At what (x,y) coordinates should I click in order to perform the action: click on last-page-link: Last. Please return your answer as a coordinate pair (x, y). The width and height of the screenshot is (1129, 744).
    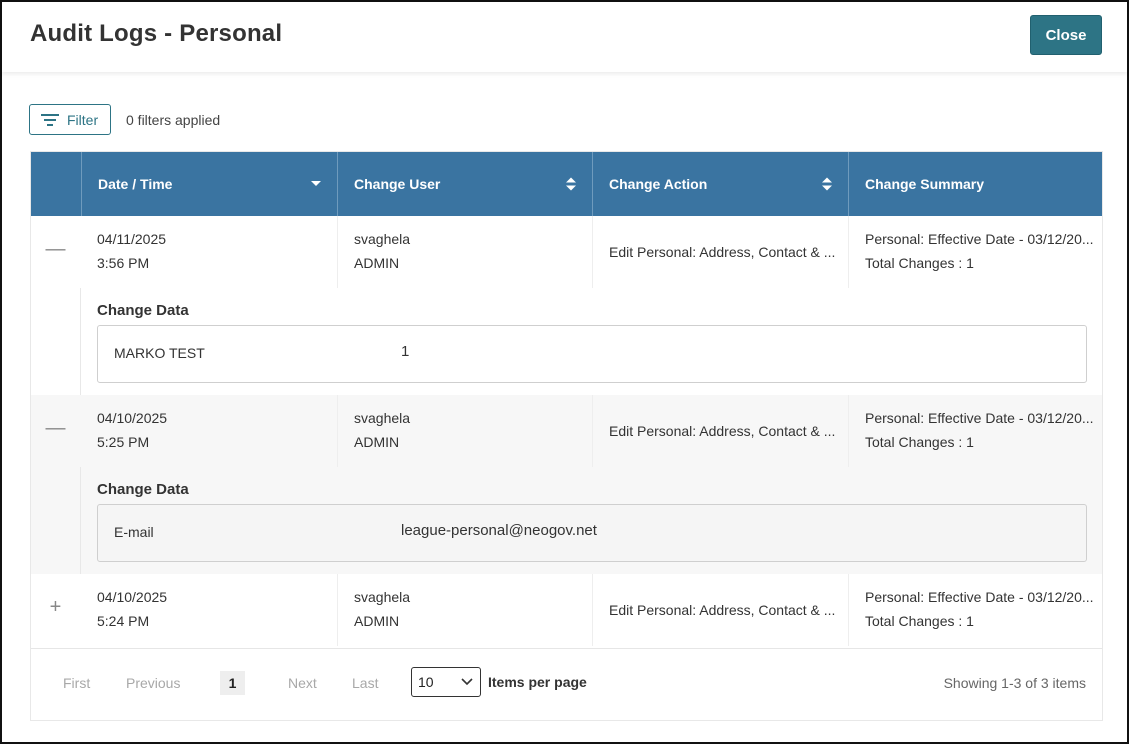
    Looking at the image, I should click on (365, 683).